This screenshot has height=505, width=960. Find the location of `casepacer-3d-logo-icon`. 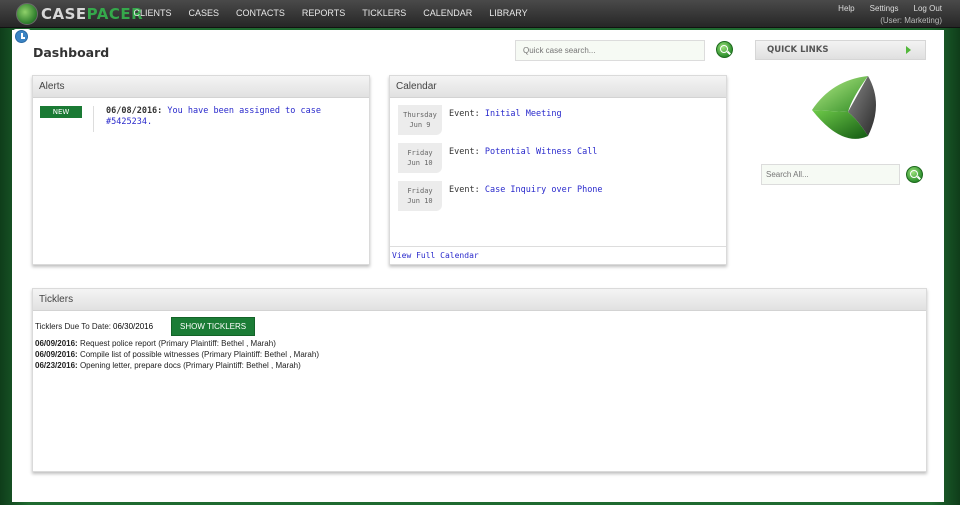

casepacer-3d-logo-icon is located at coordinates (844, 107).